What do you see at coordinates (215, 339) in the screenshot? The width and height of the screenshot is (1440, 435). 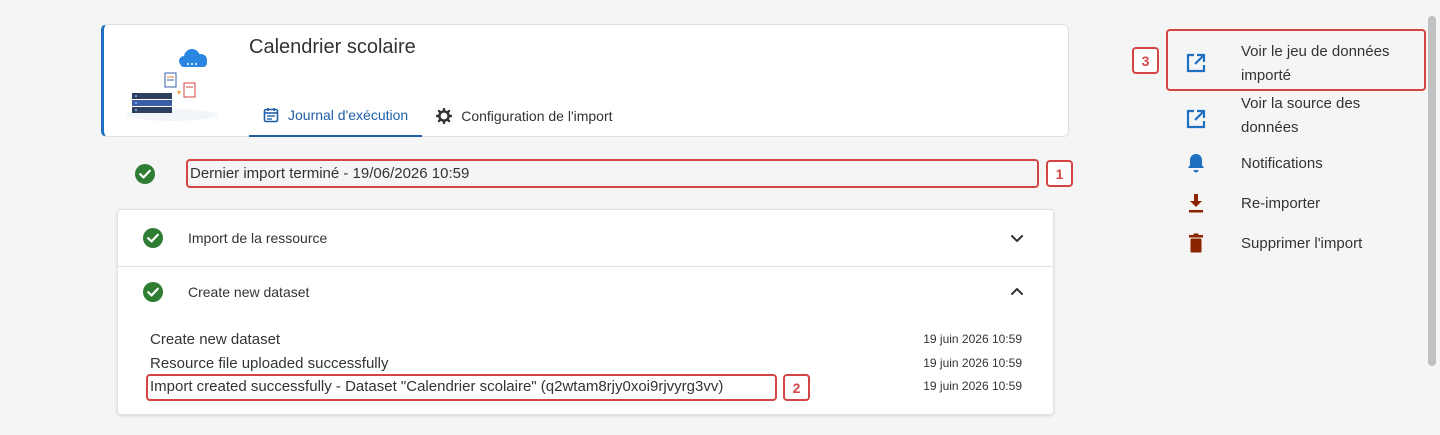 I see `log-message: Create new dataset` at bounding box center [215, 339].